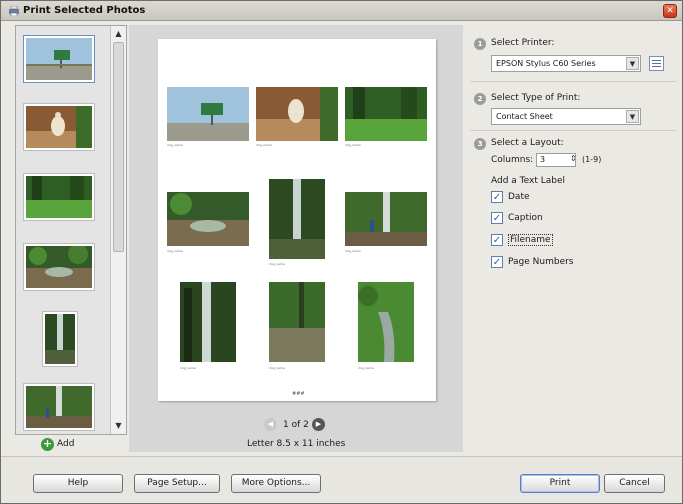 This screenshot has height=504, width=683. Describe the element at coordinates (592, 159) in the screenshot. I see `columns-range: (1-9)` at that location.